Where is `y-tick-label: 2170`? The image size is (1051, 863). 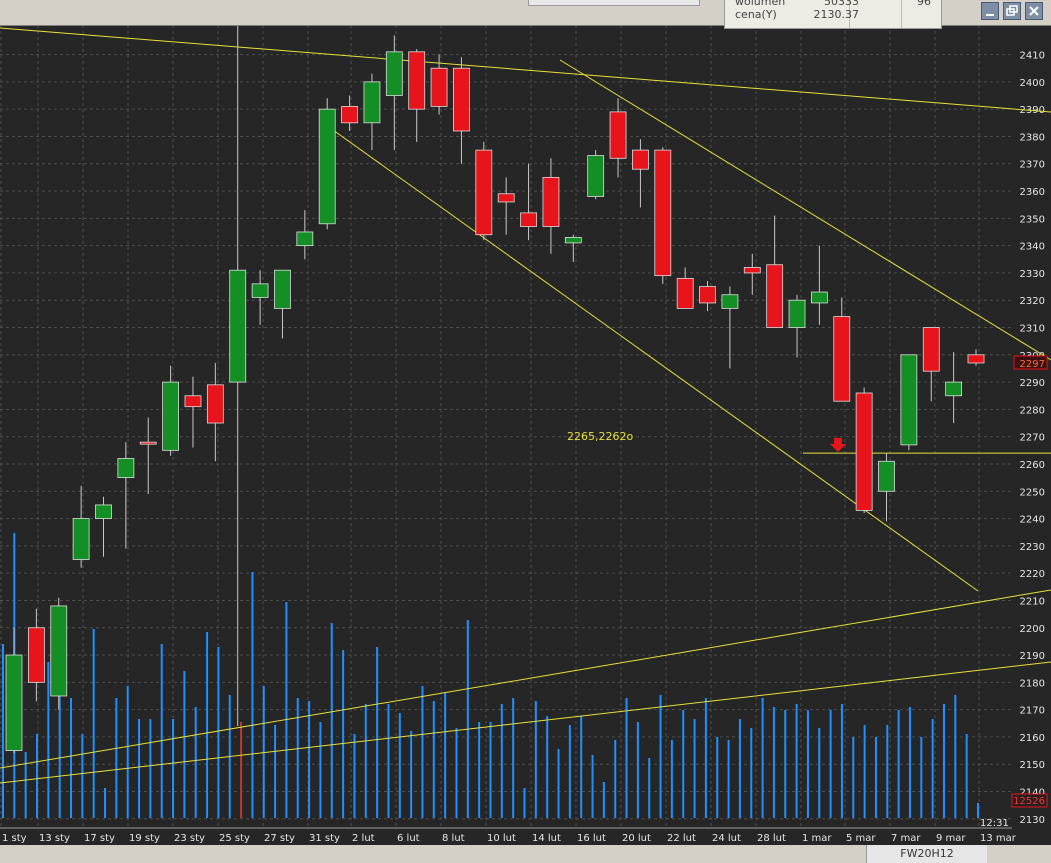
y-tick-label: 2170 is located at coordinates (1032, 711).